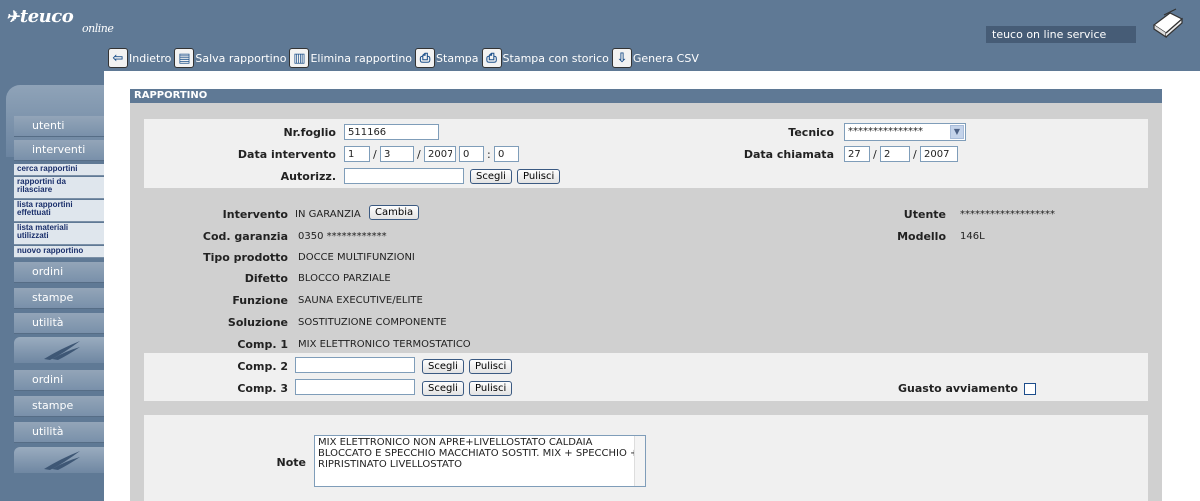 The height and width of the screenshot is (501, 1200). I want to click on intervento-value: IN GARANZIA, so click(328, 214).